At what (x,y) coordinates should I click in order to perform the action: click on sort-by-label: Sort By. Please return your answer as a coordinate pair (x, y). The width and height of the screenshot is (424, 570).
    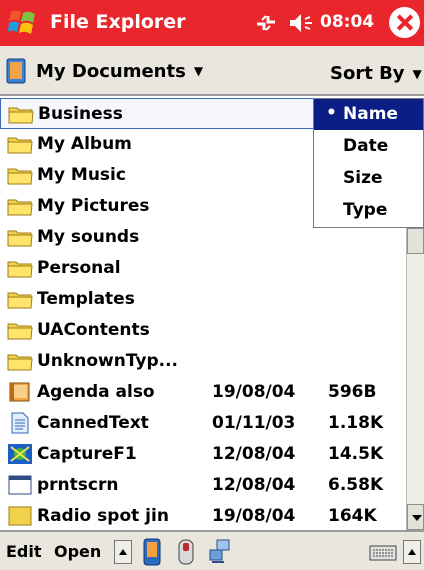
    Looking at the image, I should click on (367, 73).